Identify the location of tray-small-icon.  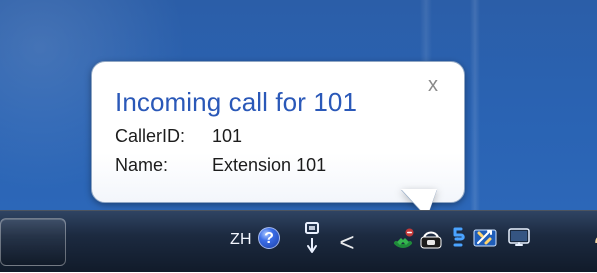
(312, 239).